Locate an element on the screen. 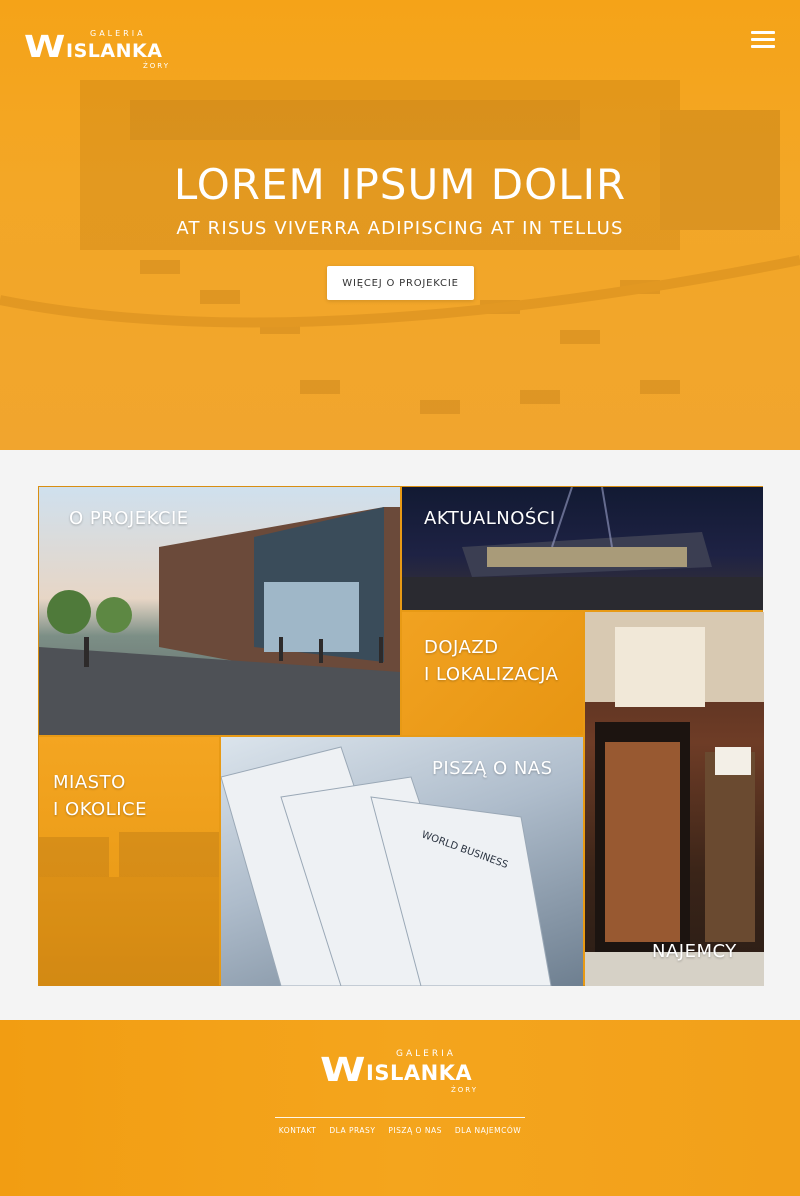 The height and width of the screenshot is (1196, 800). tile-dojazd-i-lokalizacja: DOJAZD I LOKALIZACJA is located at coordinates (492, 673).